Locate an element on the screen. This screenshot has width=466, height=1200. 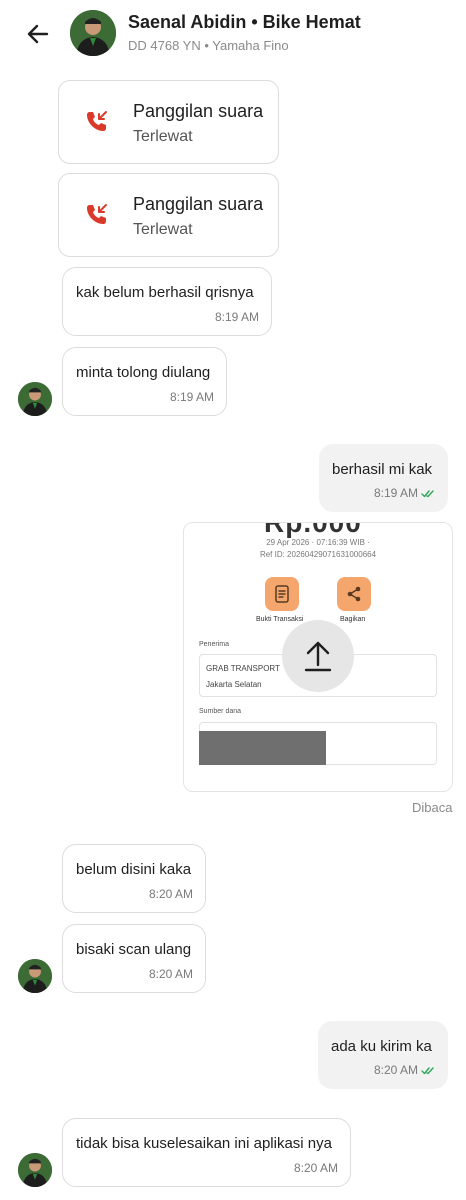
back-button is located at coordinates (38, 34).